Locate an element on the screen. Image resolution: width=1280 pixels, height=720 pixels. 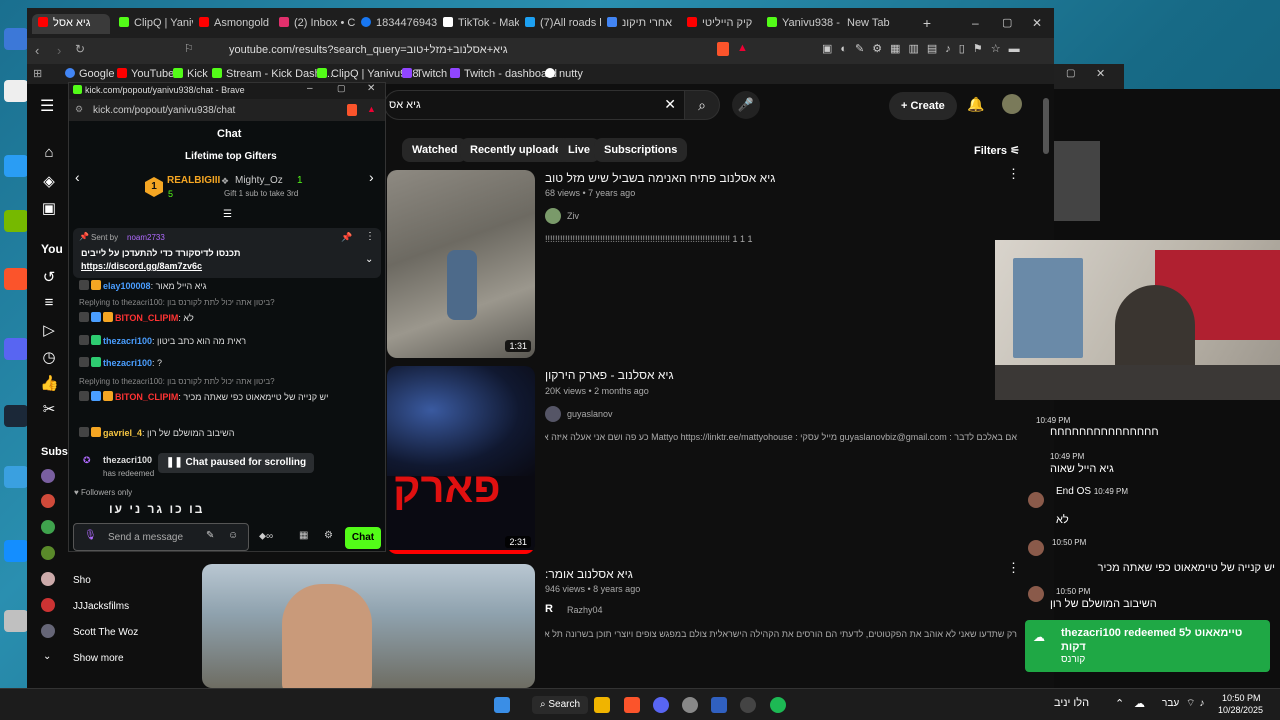
video-title: גיא אסלנוב - פארק הירקון is located at coordinates (609, 375).